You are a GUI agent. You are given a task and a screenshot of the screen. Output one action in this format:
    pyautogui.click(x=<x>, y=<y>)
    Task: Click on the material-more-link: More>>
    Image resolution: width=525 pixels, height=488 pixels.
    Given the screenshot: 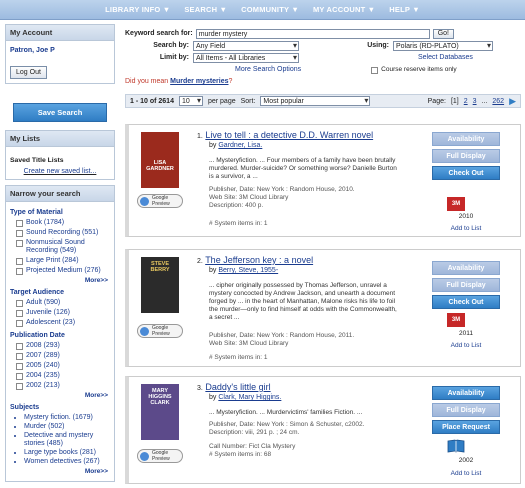 What is the action you would take?
    pyautogui.click(x=59, y=280)
    